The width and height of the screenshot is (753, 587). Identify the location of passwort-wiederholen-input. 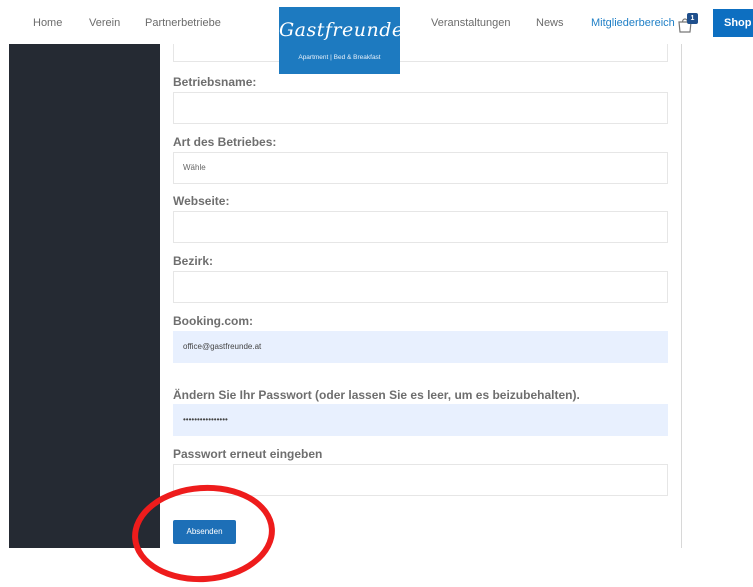
(420, 480).